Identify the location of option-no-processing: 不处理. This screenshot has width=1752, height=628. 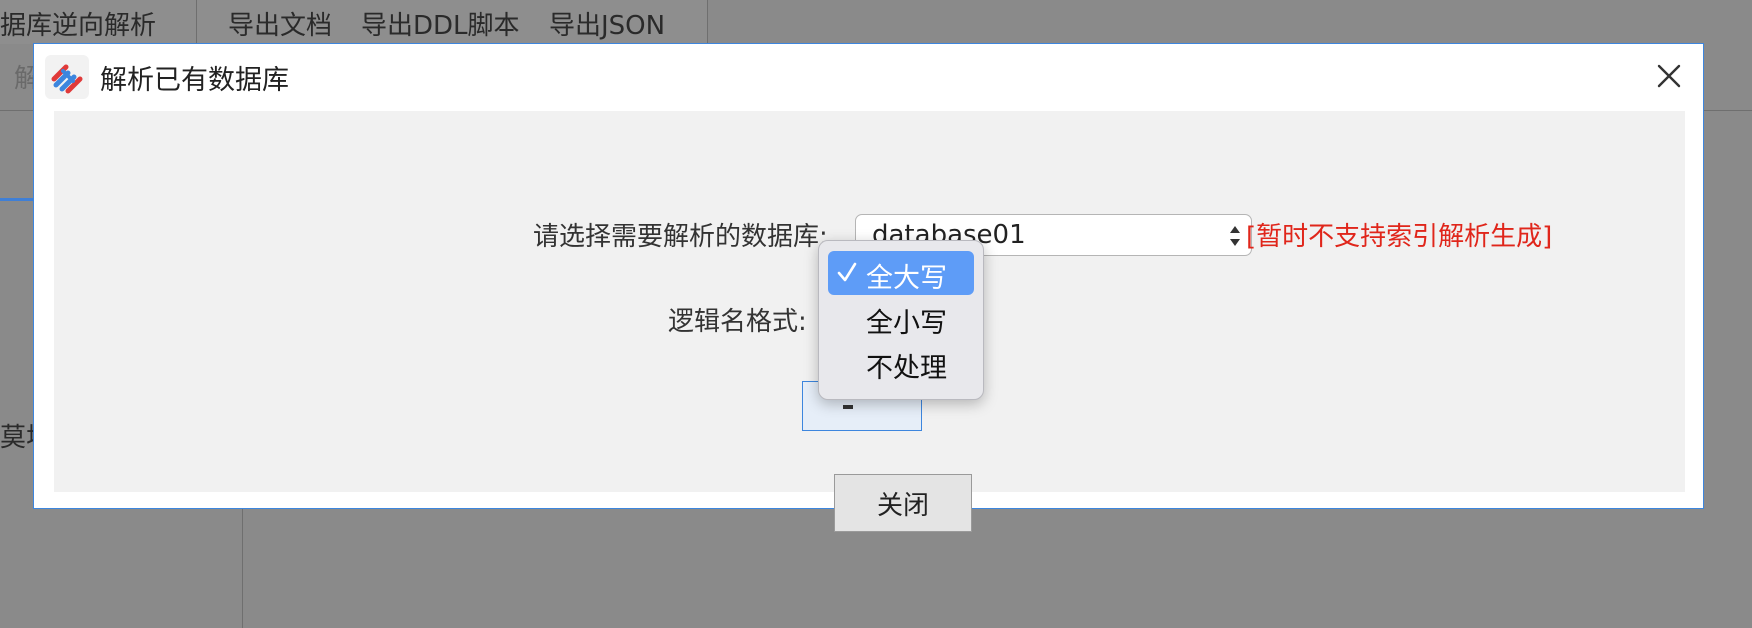
(901, 363).